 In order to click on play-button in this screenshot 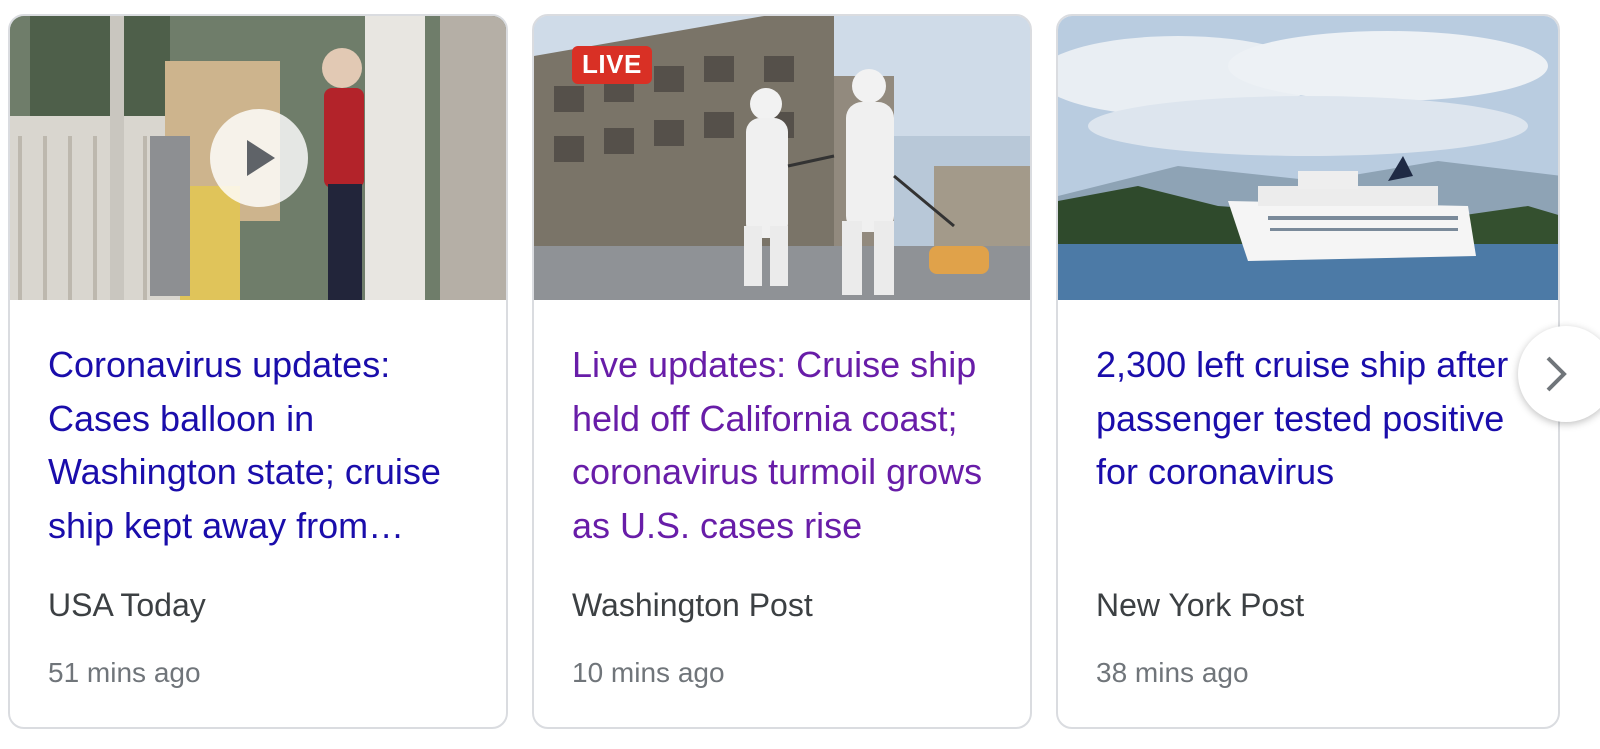, I will do `click(259, 158)`.